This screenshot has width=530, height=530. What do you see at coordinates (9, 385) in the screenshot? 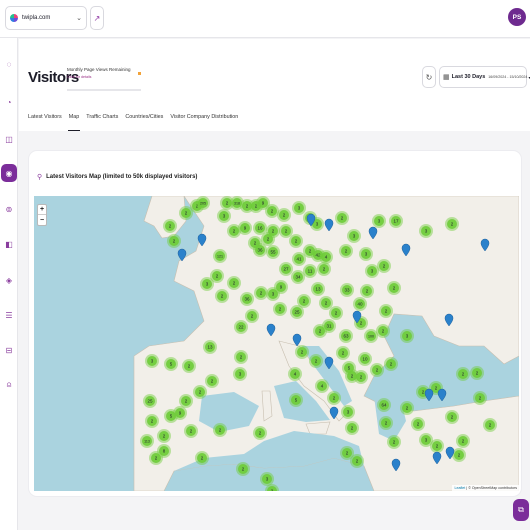
I see `sidebar-item-account: ⍝` at bounding box center [9, 385].